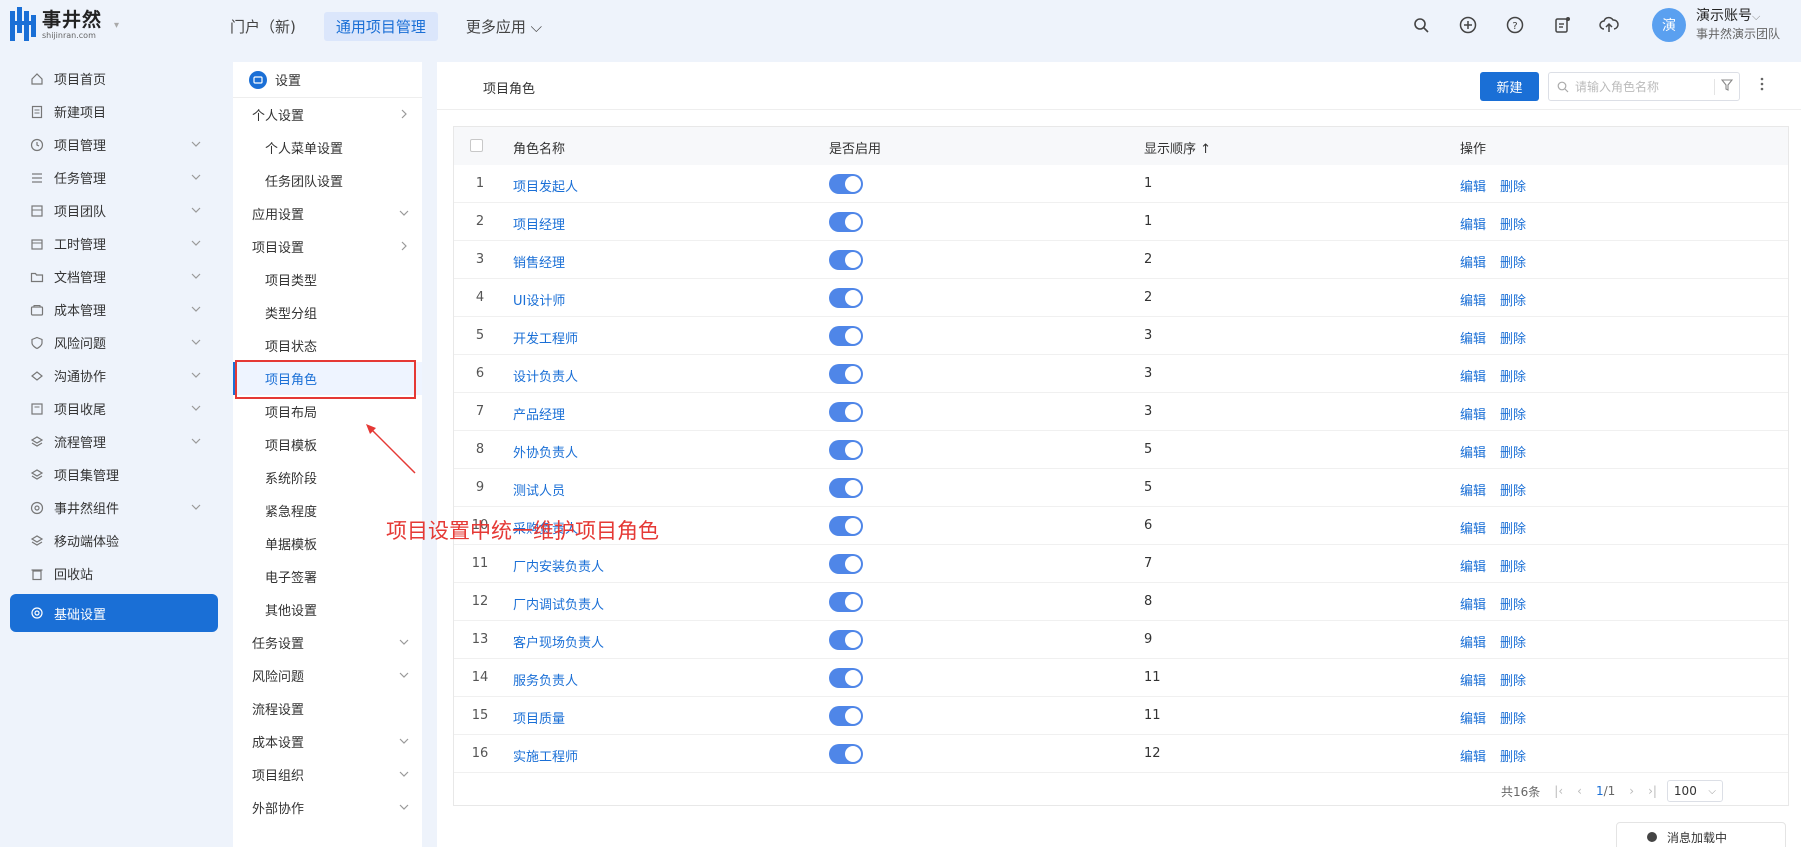  I want to click on filter-icon, so click(1724, 87).